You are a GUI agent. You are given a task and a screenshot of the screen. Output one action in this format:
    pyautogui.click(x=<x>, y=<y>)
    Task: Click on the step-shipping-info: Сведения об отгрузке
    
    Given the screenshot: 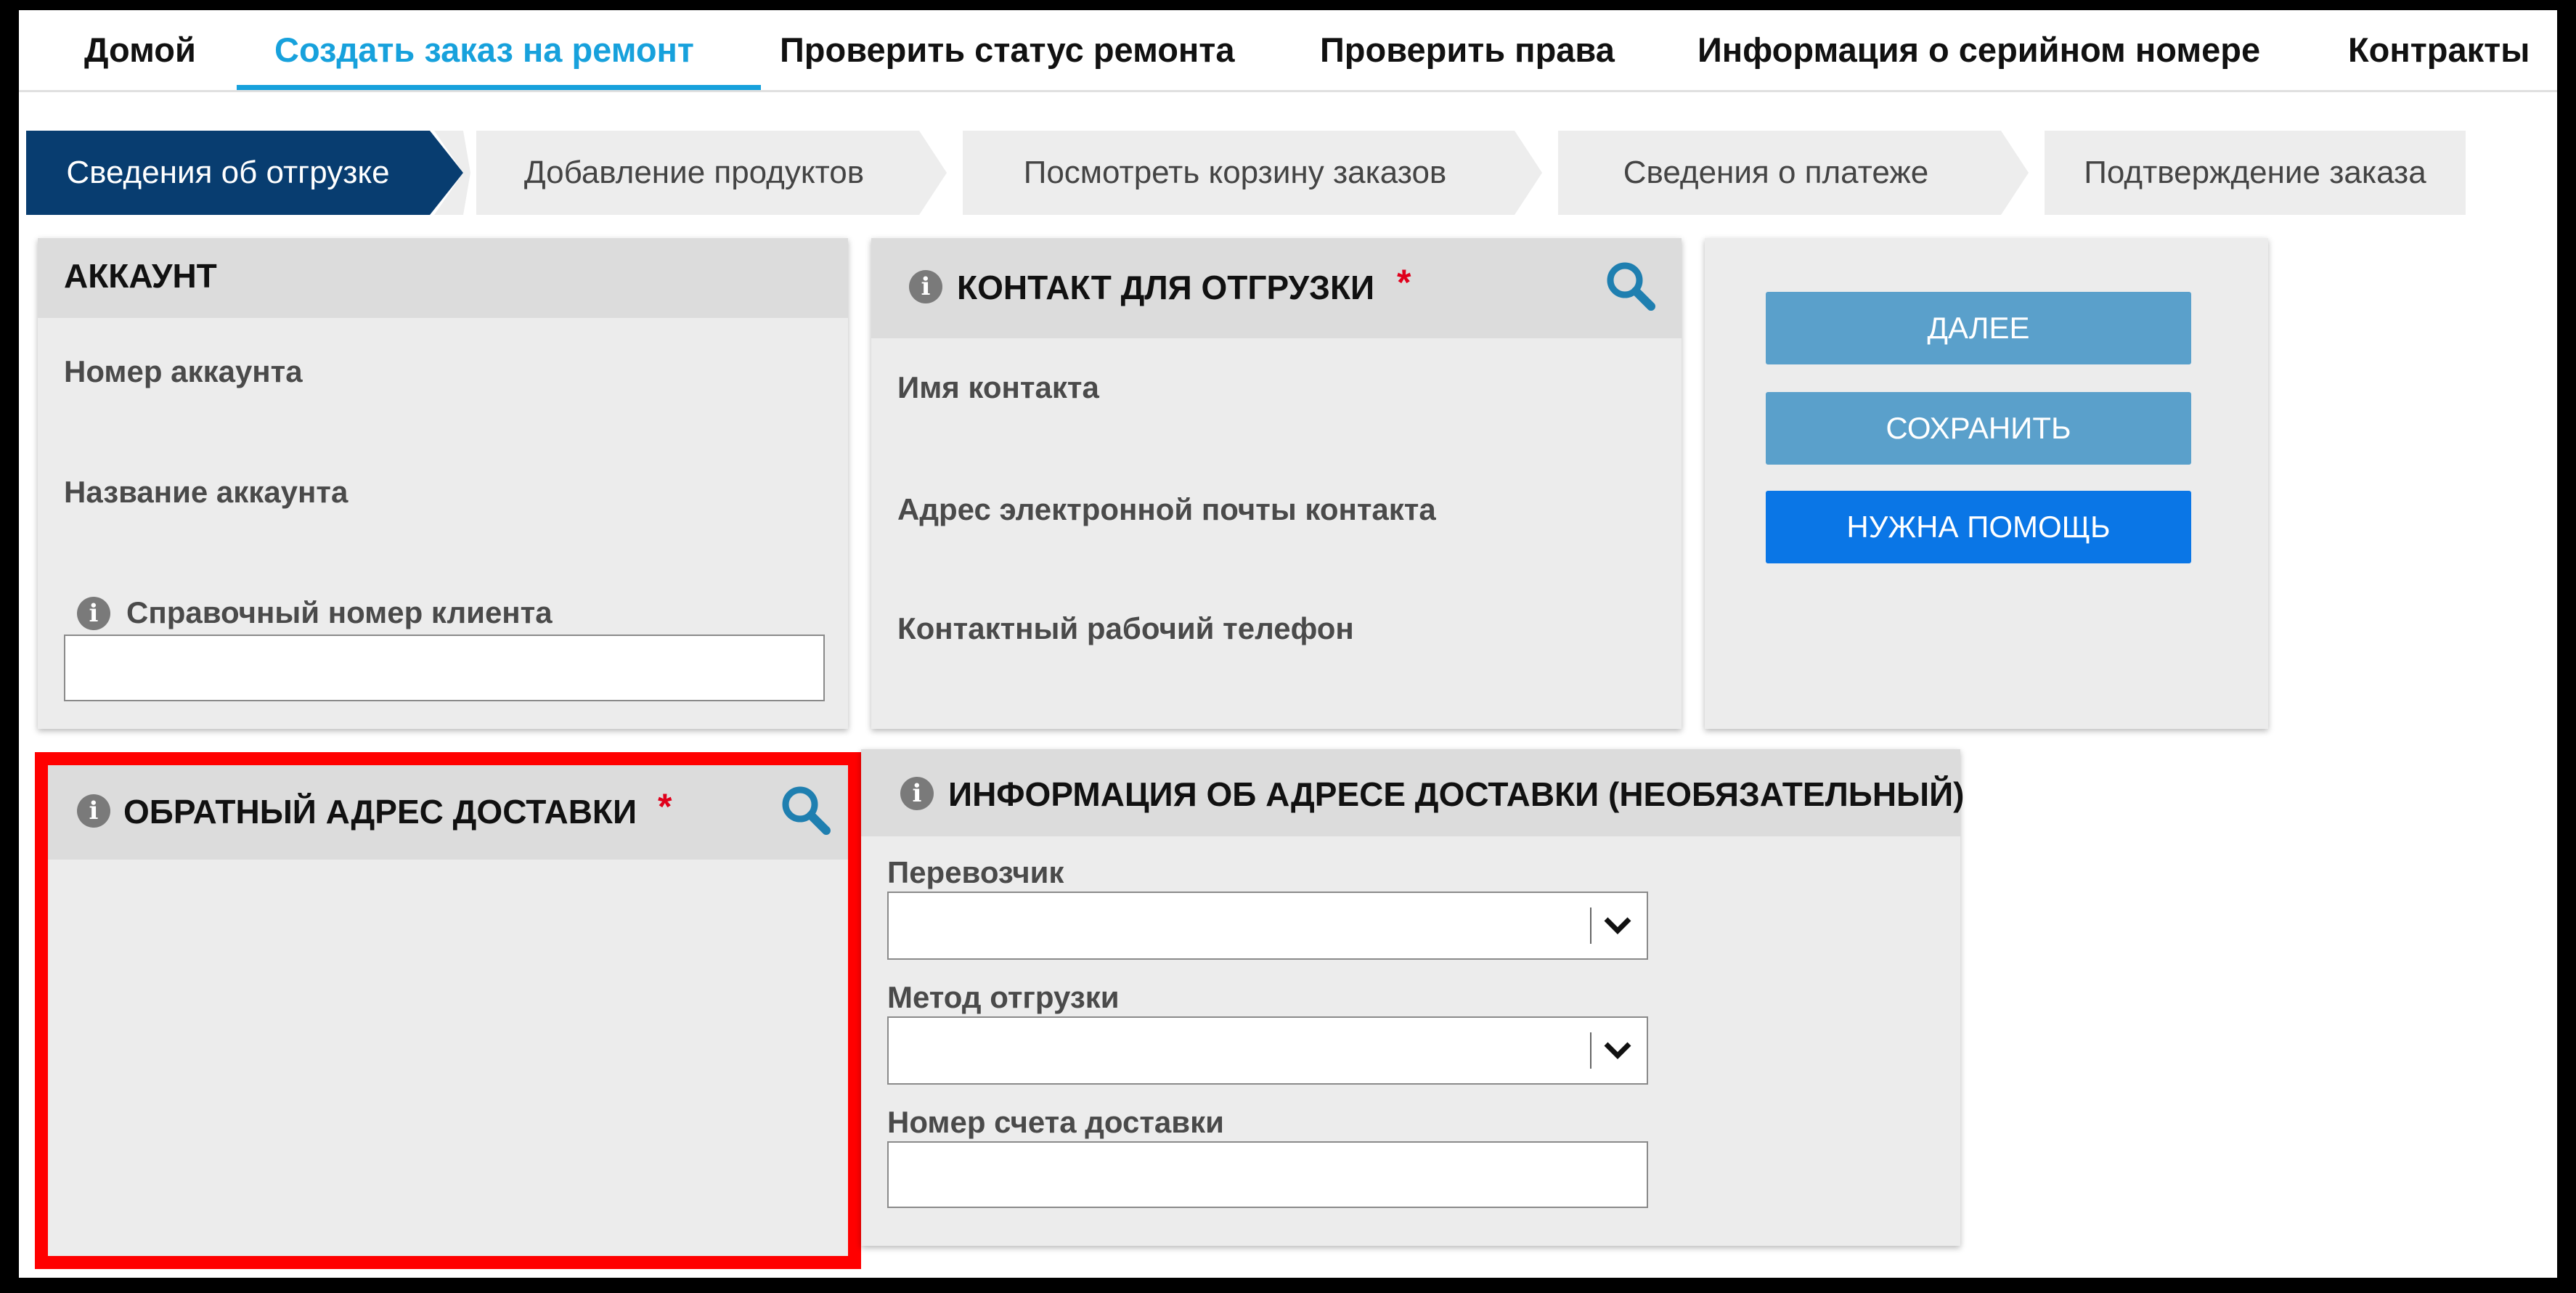 What is the action you would take?
    pyautogui.click(x=228, y=173)
    